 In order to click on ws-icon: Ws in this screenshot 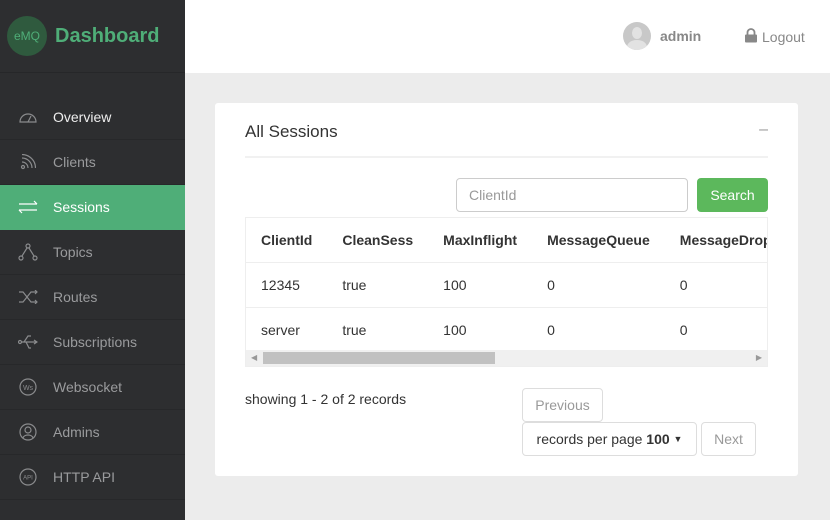, I will do `click(28, 387)`.